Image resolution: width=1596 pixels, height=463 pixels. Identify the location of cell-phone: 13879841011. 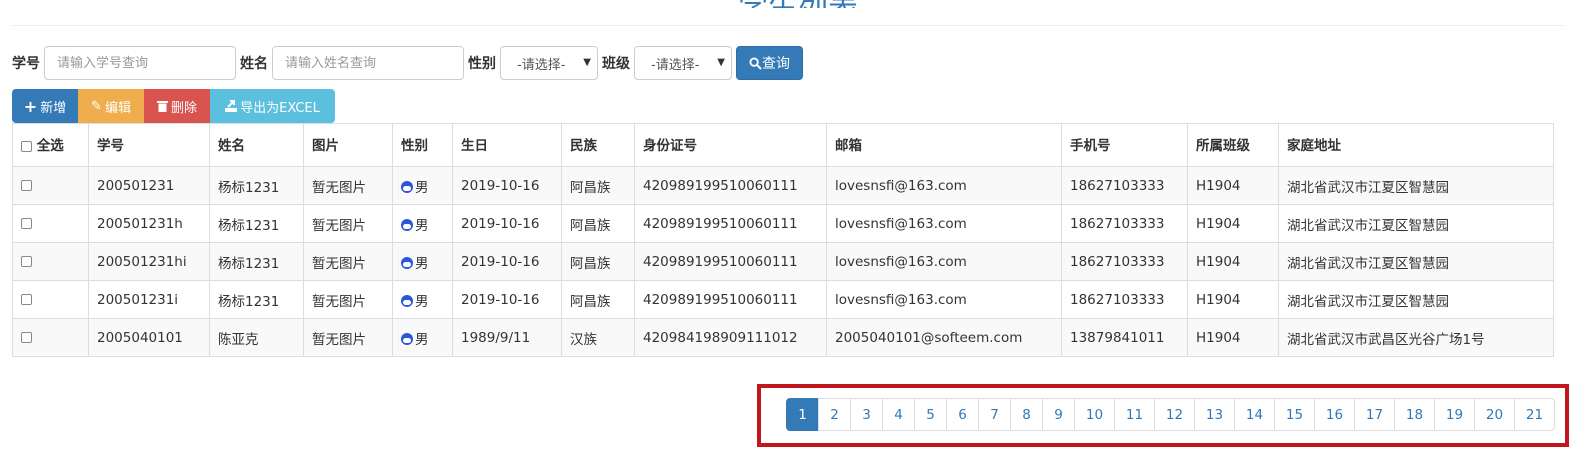
(1124, 337).